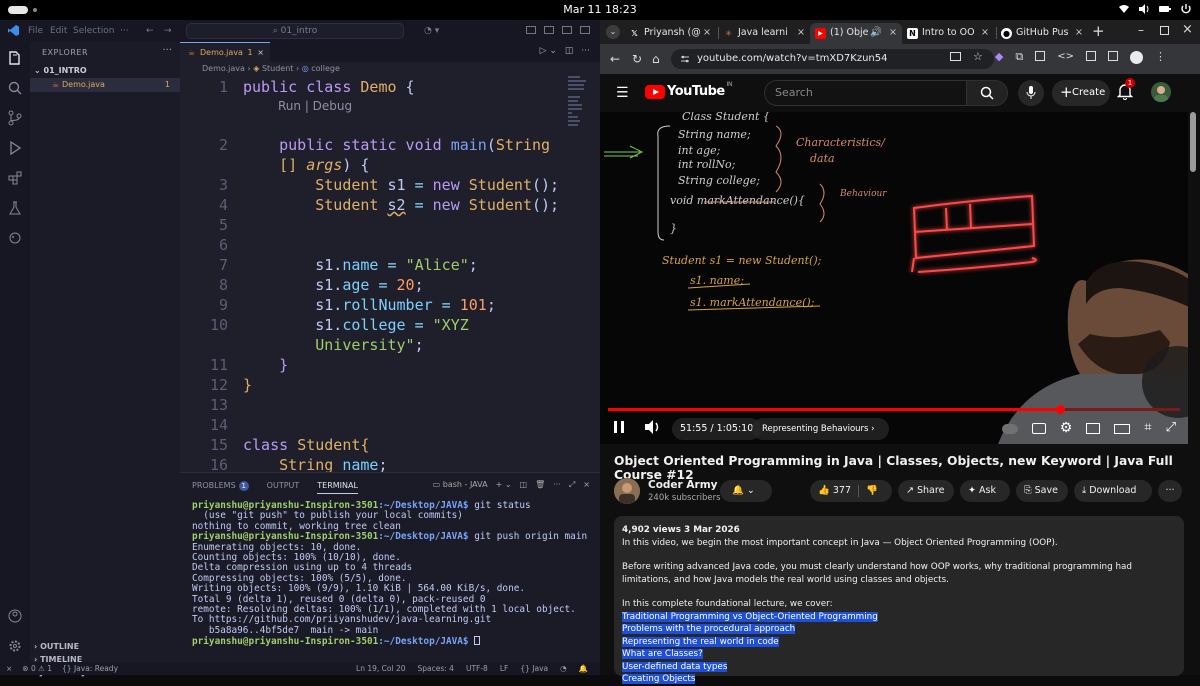  I want to click on browser-tab-claude: ✳ Java learni ×, so click(764, 33).